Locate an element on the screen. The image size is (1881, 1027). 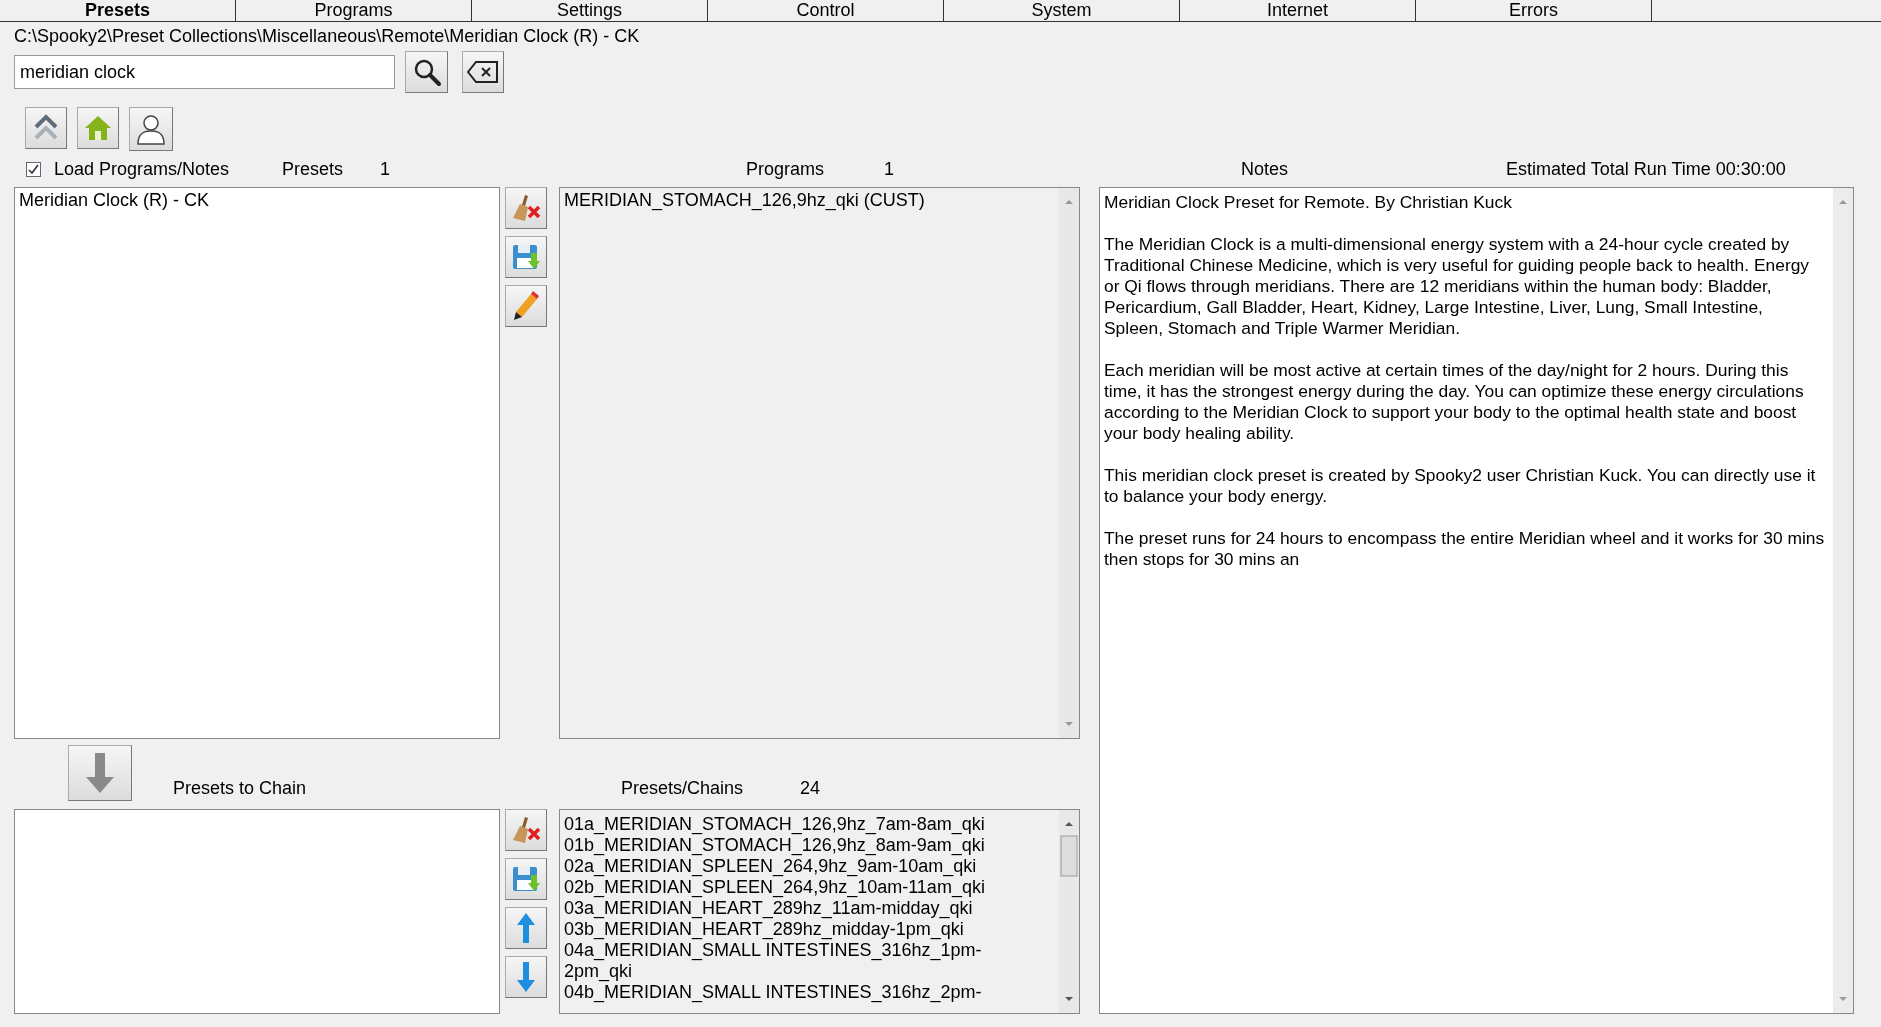
arrow-up-icon is located at coordinates (526, 928).